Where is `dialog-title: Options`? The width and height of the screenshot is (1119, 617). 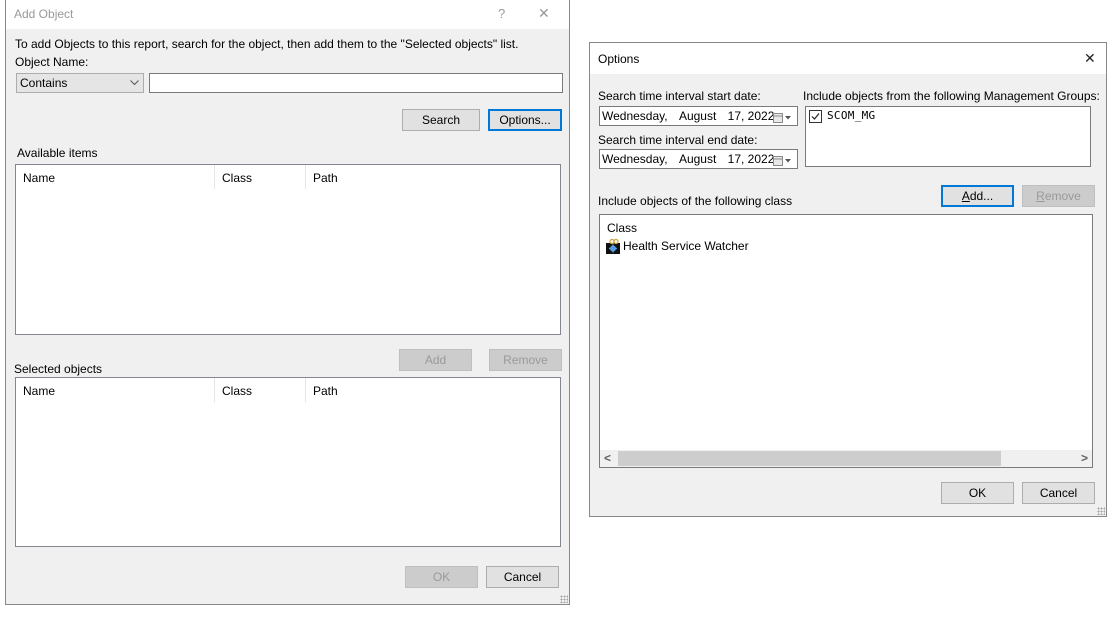 dialog-title: Options is located at coordinates (619, 59).